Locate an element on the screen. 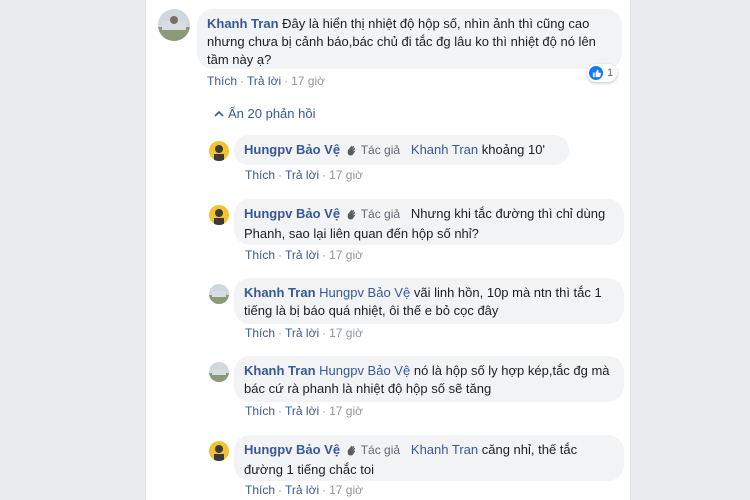  like-reaction-icon is located at coordinates (596, 73).